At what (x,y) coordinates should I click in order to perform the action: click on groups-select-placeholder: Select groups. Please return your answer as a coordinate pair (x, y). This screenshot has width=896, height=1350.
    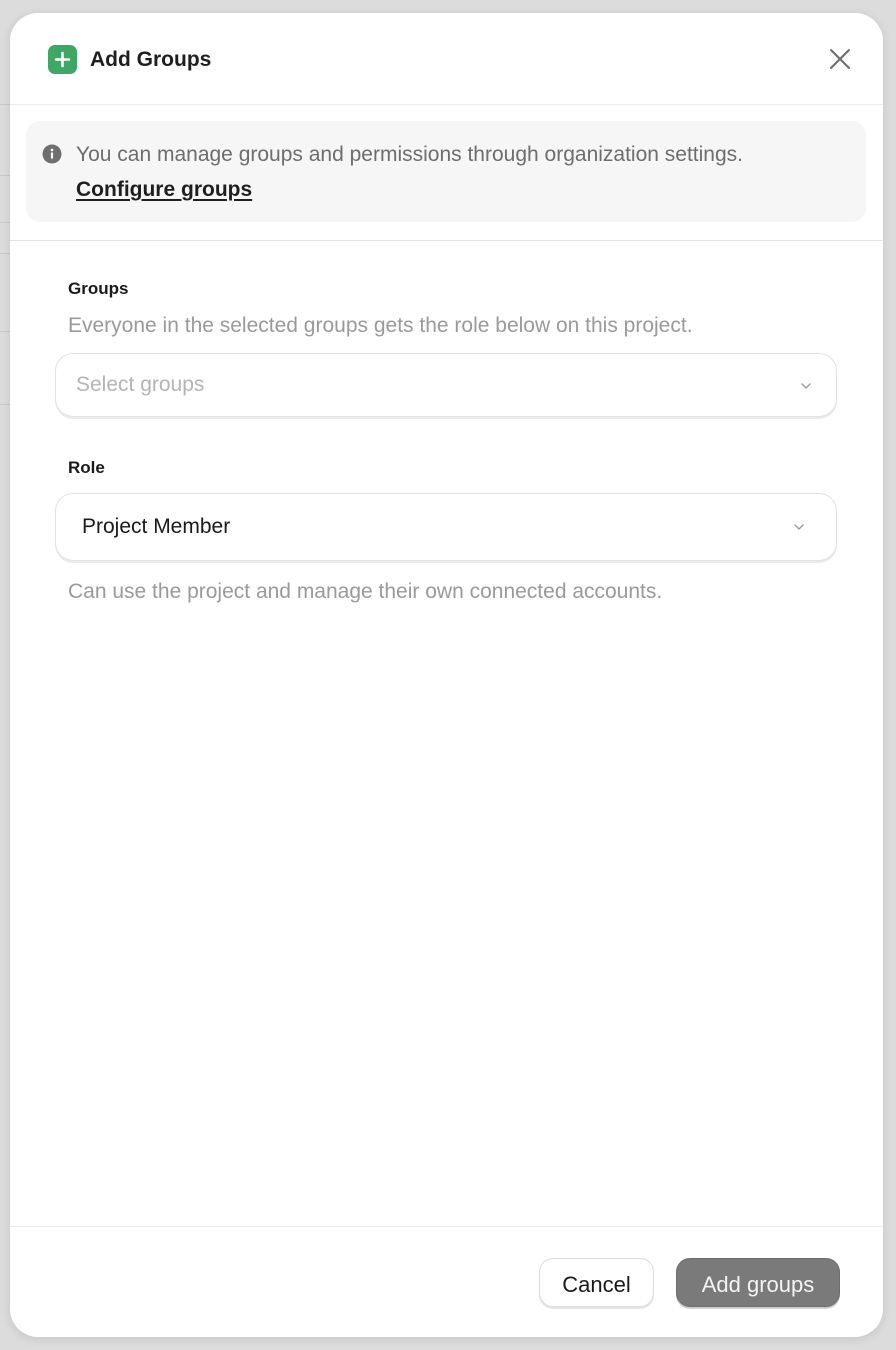
    Looking at the image, I should click on (140, 384).